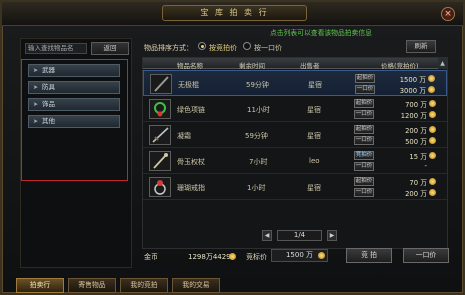 The image size is (465, 295). Describe the element at coordinates (295, 83) in the screenshot. I see `table-row: 无极棍 59分钟 星宿 起拍价 一口价 1500 万 3000 万` at that location.